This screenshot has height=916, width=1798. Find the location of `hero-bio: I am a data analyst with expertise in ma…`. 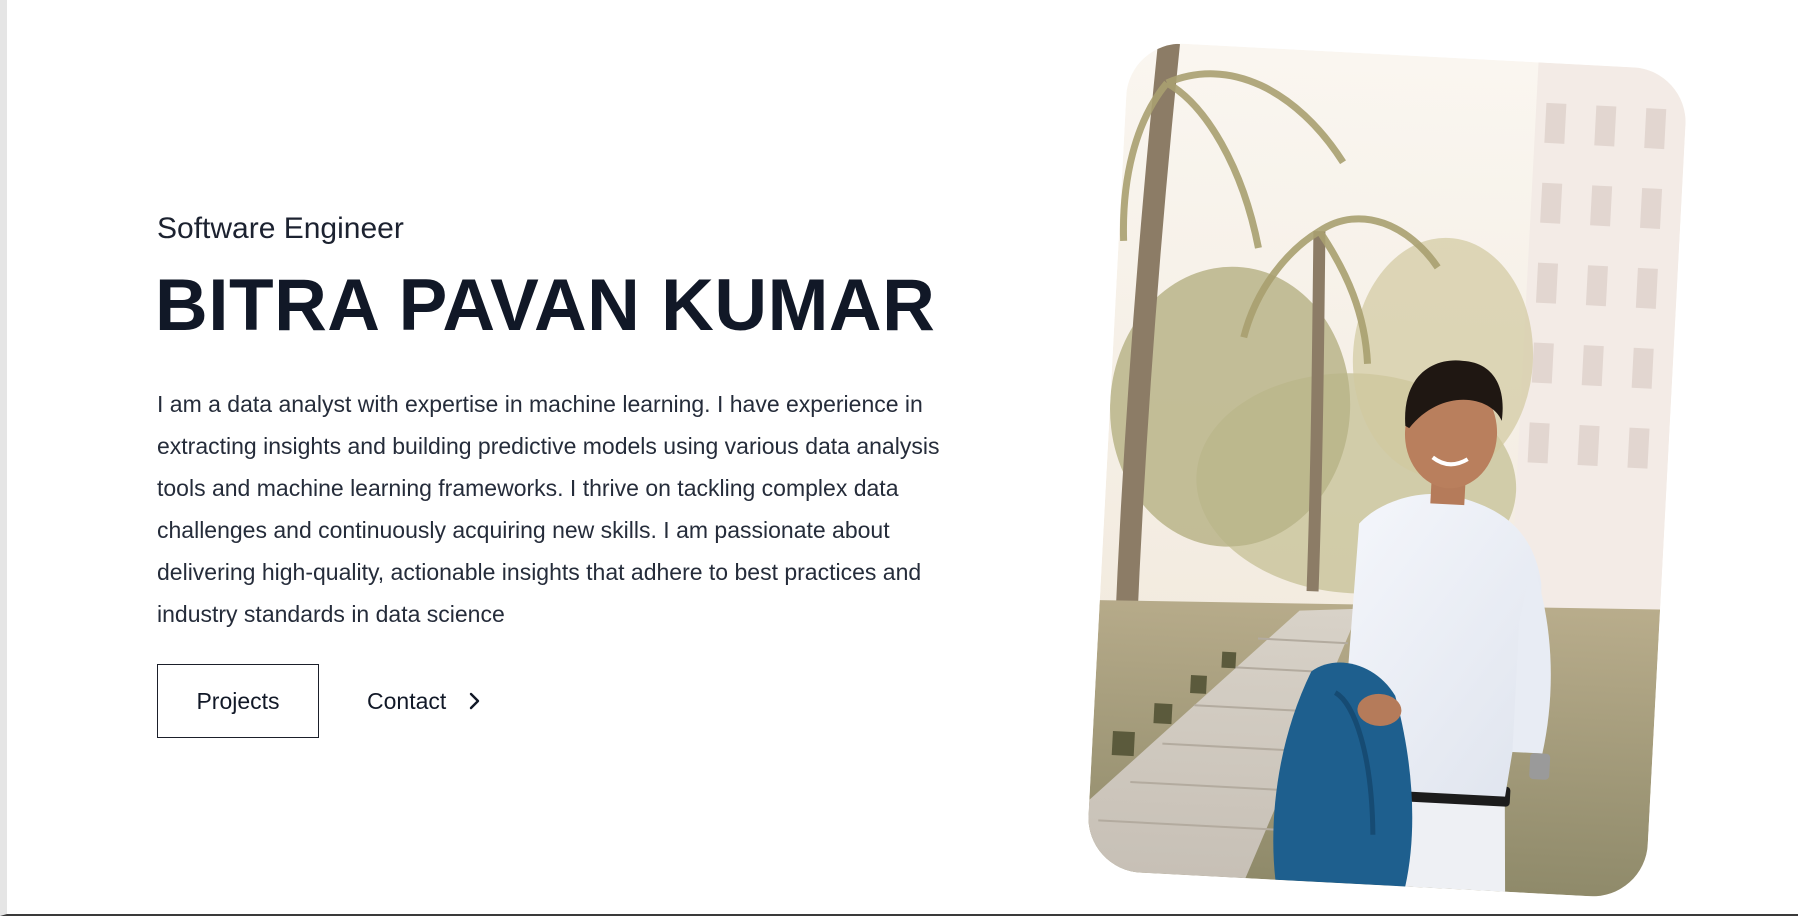

hero-bio: I am a data analyst with expertise in ma… is located at coordinates (548, 509).